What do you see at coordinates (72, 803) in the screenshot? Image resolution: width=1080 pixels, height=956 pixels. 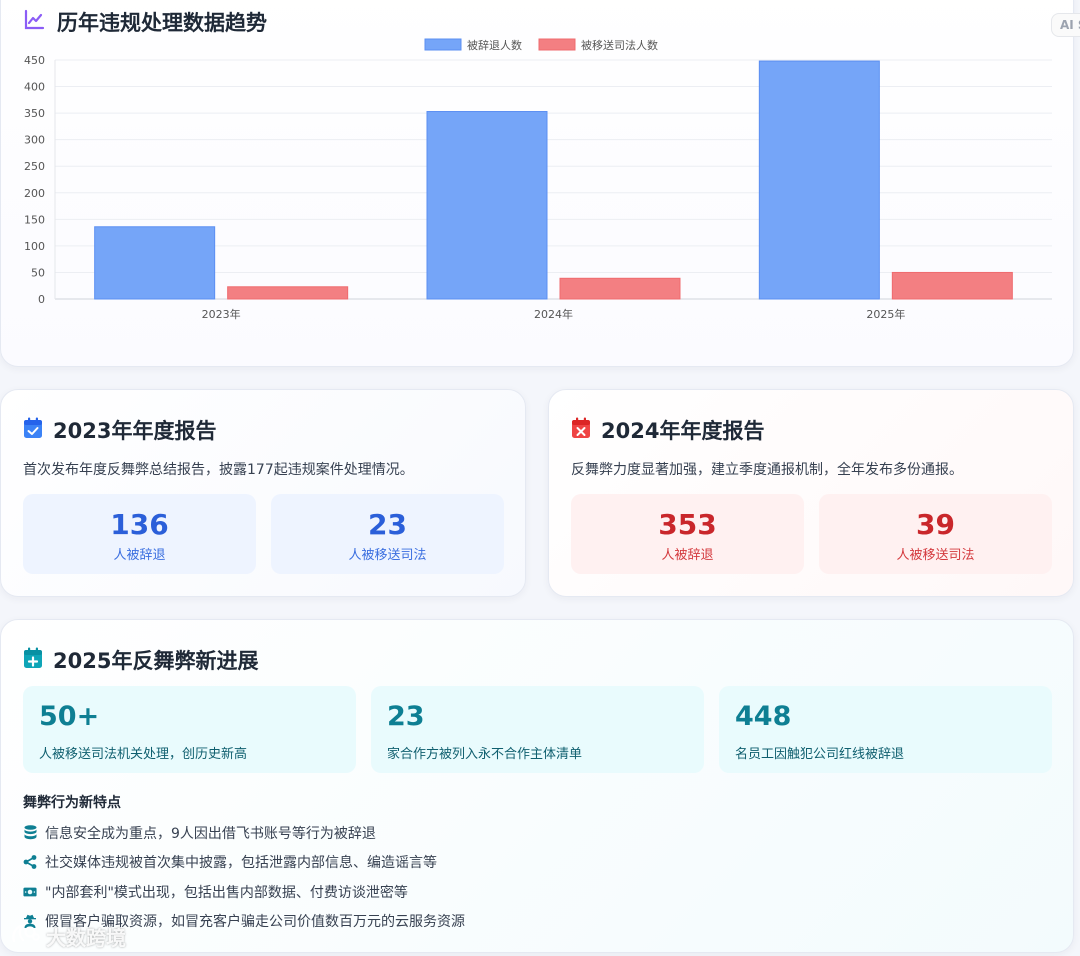 I see `features-title: 舞弊行为新特点` at bounding box center [72, 803].